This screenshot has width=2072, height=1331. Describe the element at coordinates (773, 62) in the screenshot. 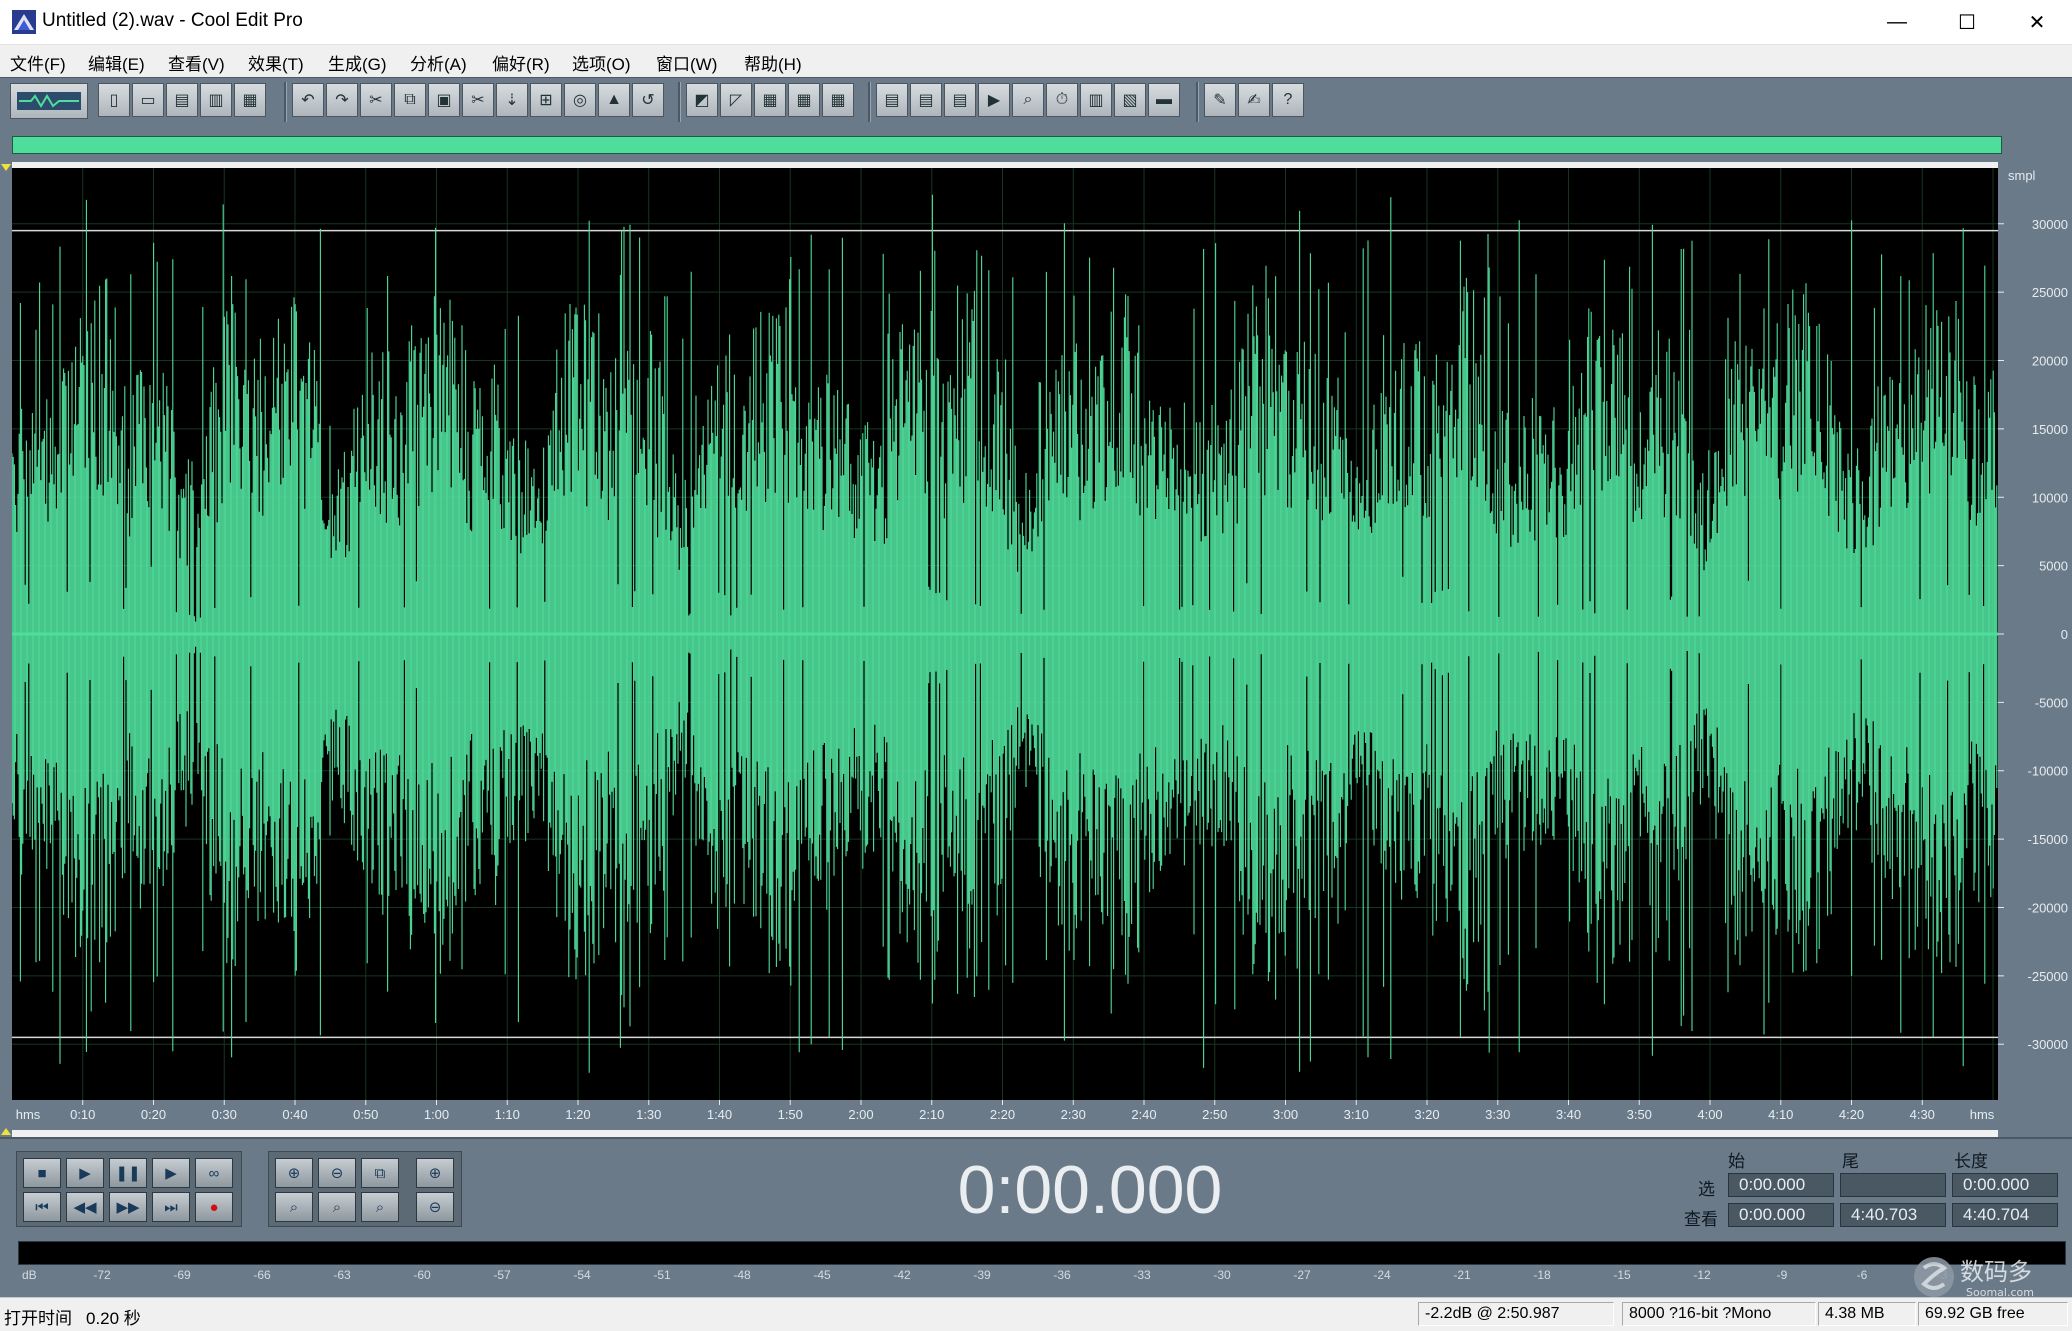

I see `menu-item-9: 帮助(H)` at that location.